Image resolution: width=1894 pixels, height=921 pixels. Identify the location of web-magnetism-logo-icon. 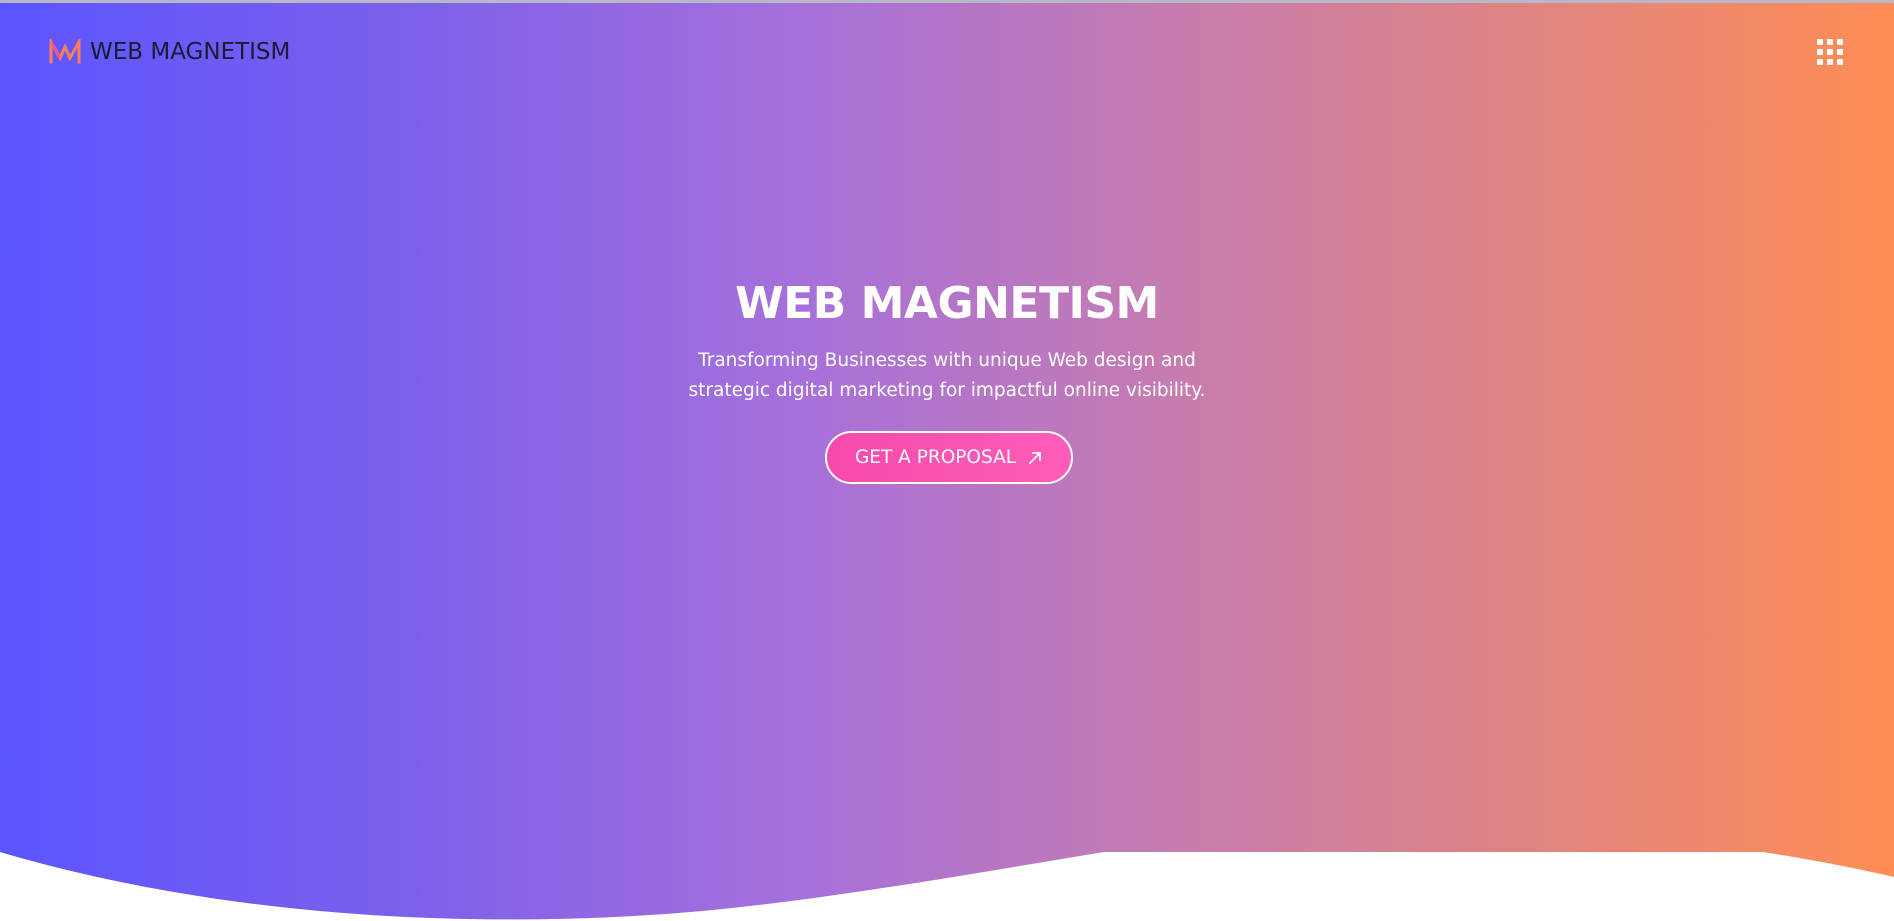
(65, 51).